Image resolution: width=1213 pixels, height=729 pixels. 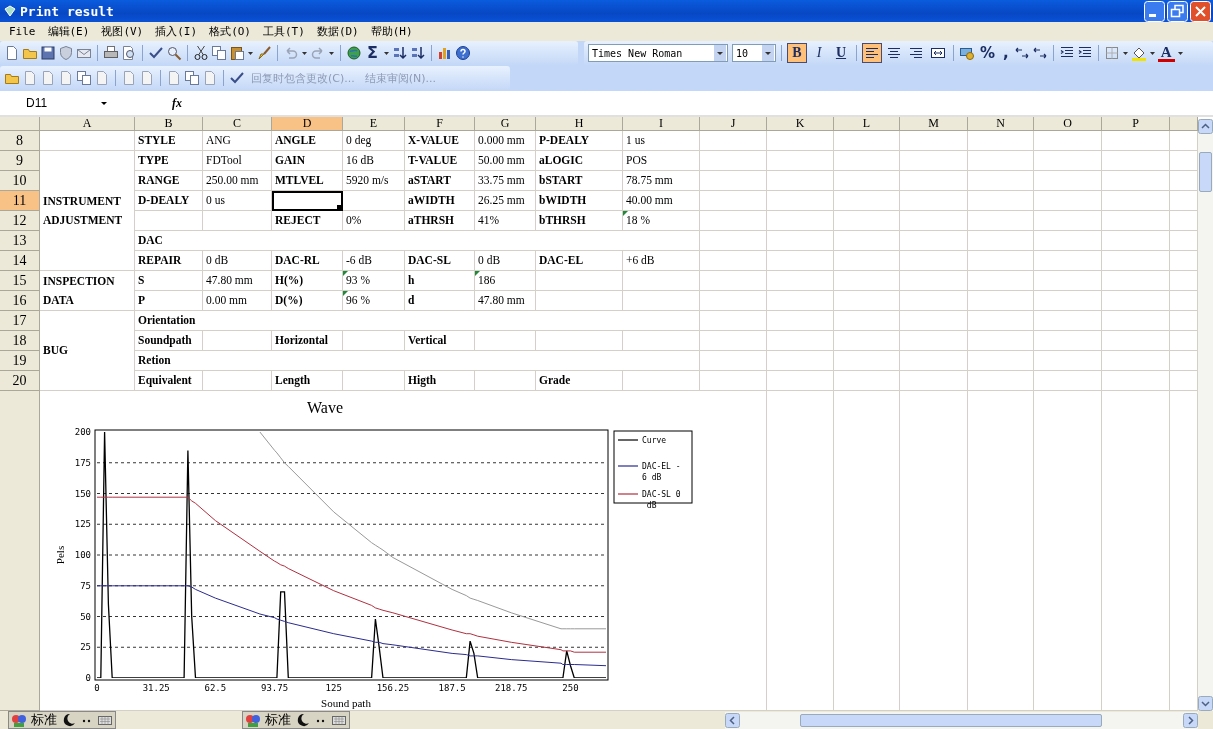 I want to click on menu-item: 帮助(H), so click(x=391, y=31).